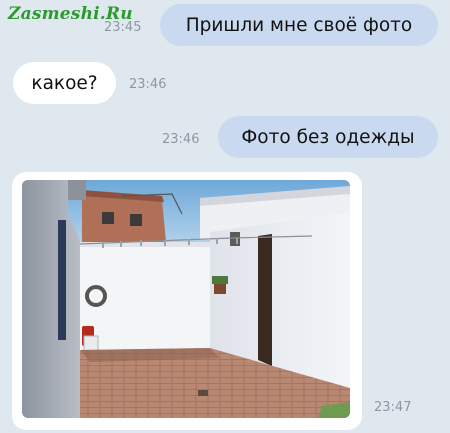  I want to click on watermark-logo: Zasmeshi.Ru, so click(70, 14).